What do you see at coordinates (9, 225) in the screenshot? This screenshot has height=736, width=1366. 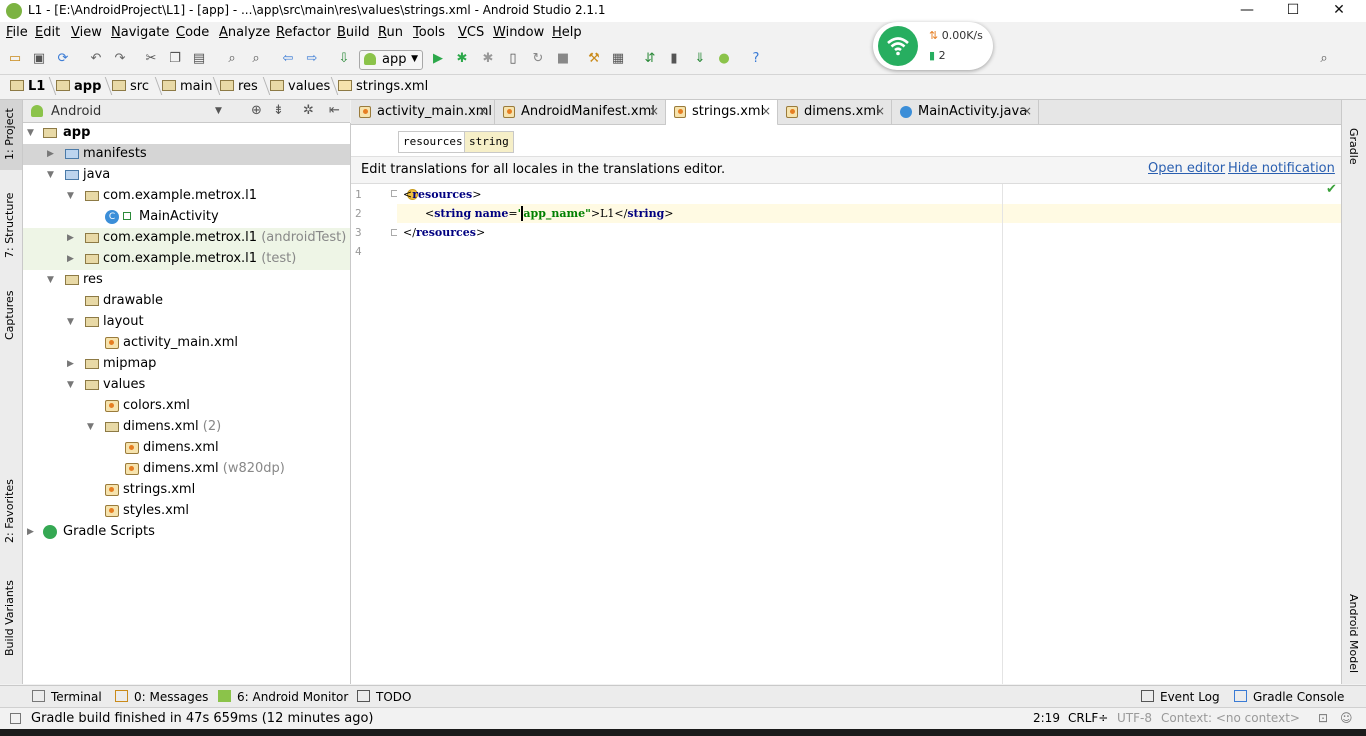 I see `tool-tab-structure: 7: Structure` at bounding box center [9, 225].